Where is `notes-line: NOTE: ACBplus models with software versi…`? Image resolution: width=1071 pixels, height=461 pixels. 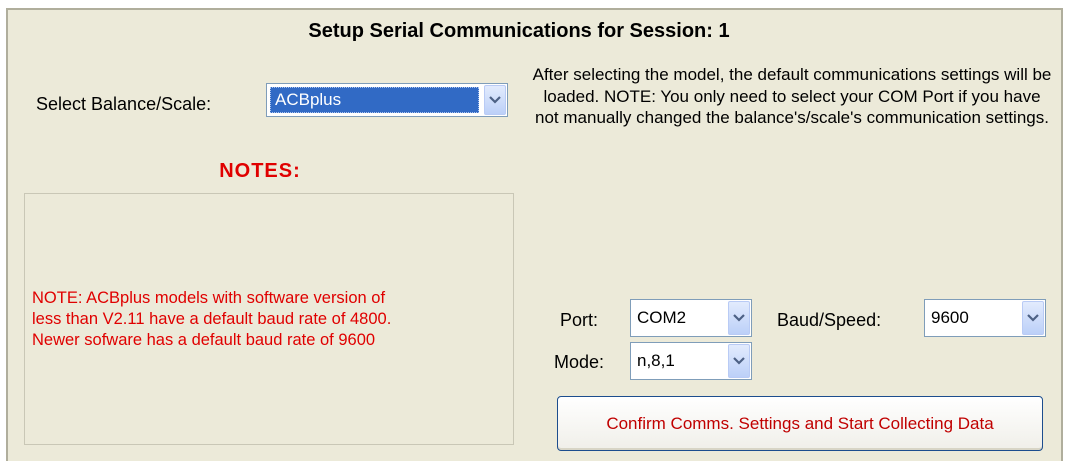
notes-line: NOTE: ACBplus models with software versi… is located at coordinates (209, 298).